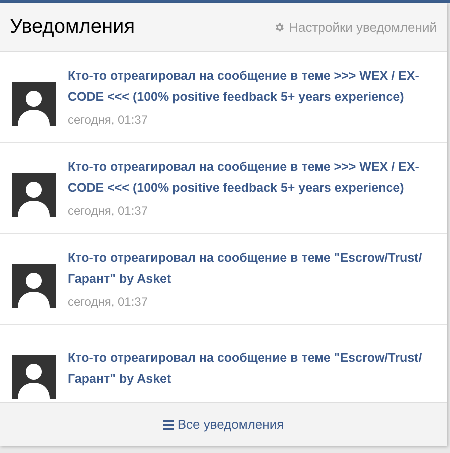 The width and height of the screenshot is (450, 453). I want to click on menu-icon, so click(168, 425).